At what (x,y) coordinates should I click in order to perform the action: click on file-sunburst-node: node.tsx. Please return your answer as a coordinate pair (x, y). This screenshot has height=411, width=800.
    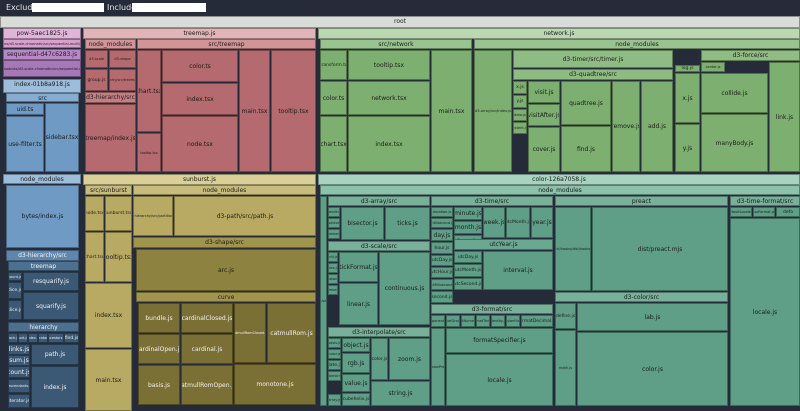
    Looking at the image, I should click on (94, 213).